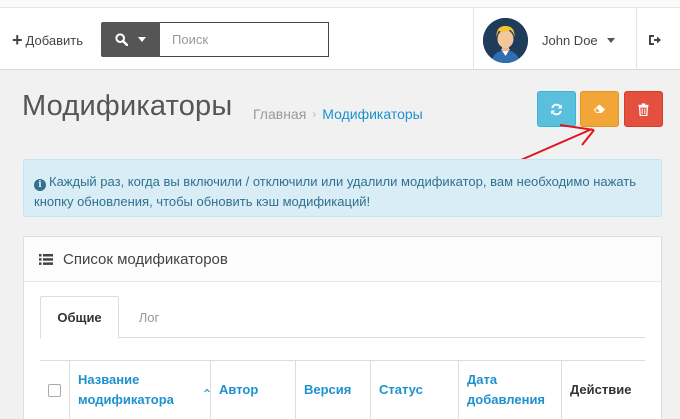  I want to click on column-header-version: Версия, so click(333, 390).